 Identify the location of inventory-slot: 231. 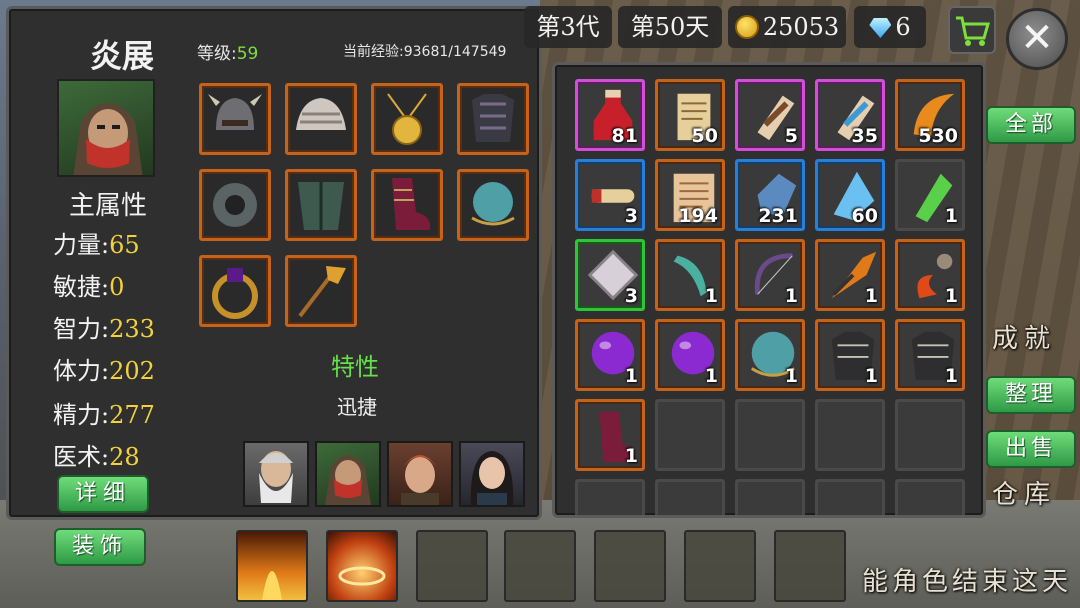
(770, 195).